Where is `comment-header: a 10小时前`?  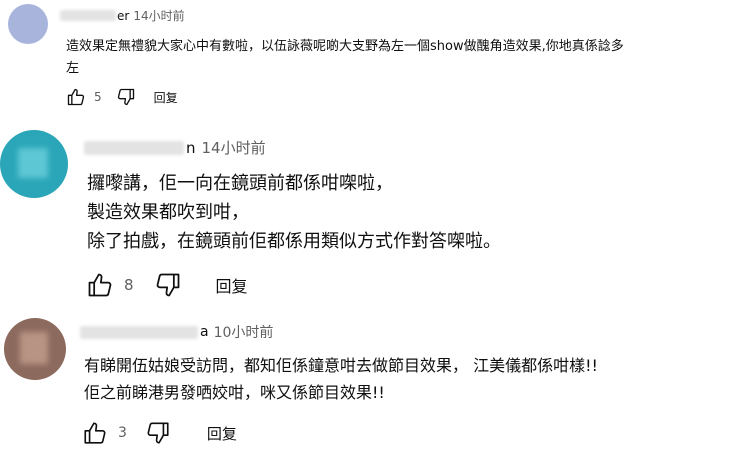 comment-header: a 10小时前 is located at coordinates (176, 332).